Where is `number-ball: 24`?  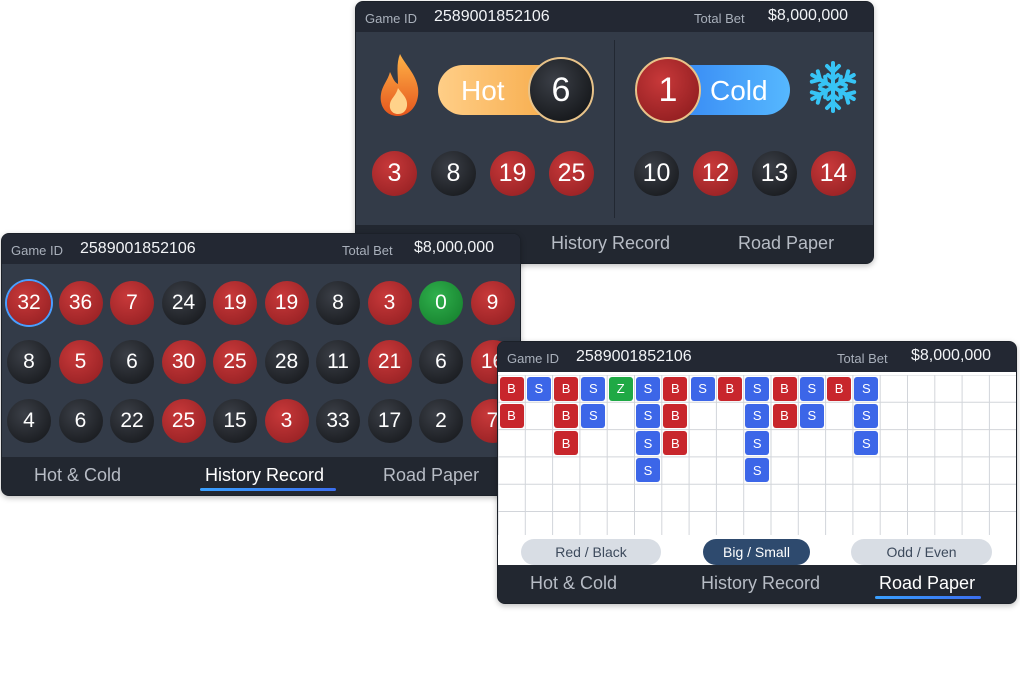
number-ball: 24 is located at coordinates (183, 303).